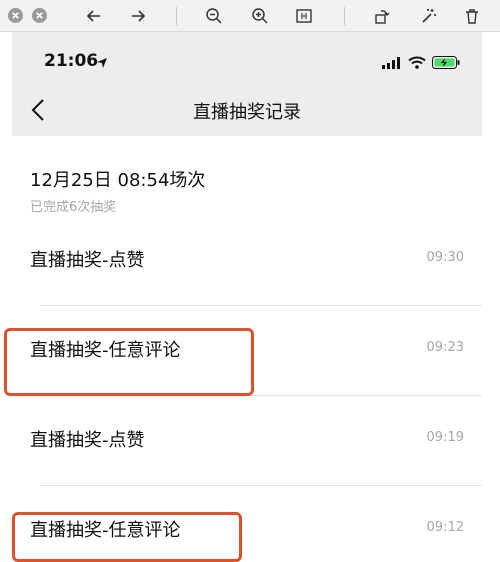 The height and width of the screenshot is (562, 500). Describe the element at coordinates (94, 16) in the screenshot. I see `arrow-left-icon` at that location.